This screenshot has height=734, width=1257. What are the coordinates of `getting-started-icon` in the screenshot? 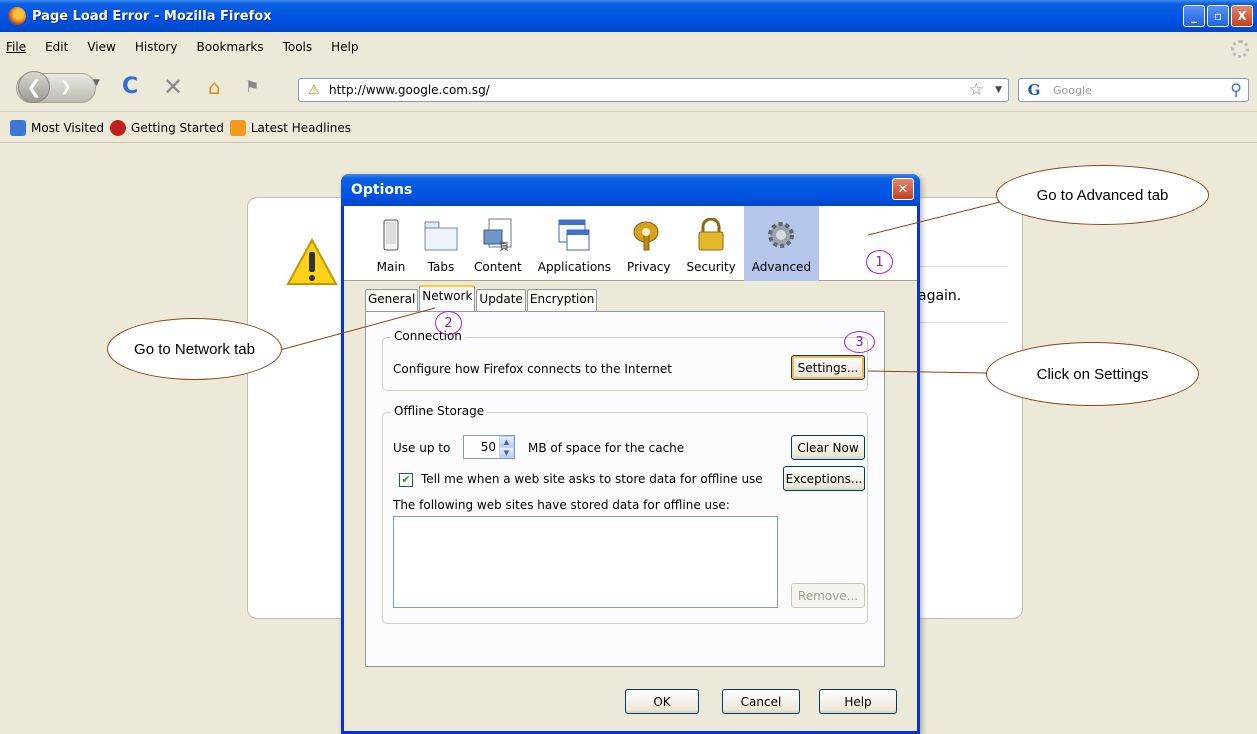 It's located at (118, 127).